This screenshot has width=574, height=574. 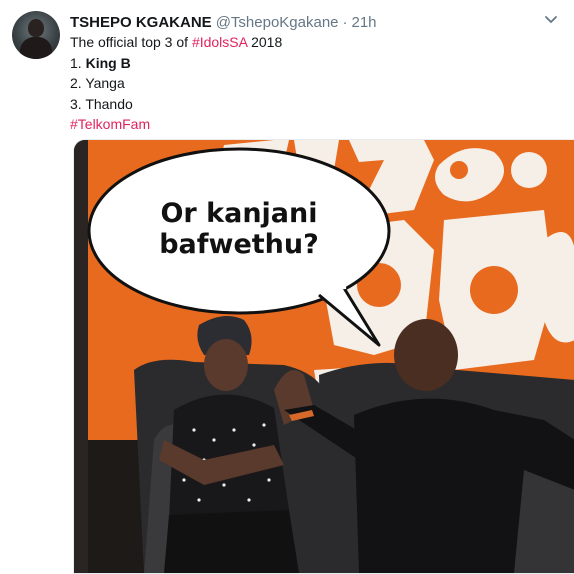 I want to click on tweet-line-closing: #TelkomFam, so click(x=310, y=124).